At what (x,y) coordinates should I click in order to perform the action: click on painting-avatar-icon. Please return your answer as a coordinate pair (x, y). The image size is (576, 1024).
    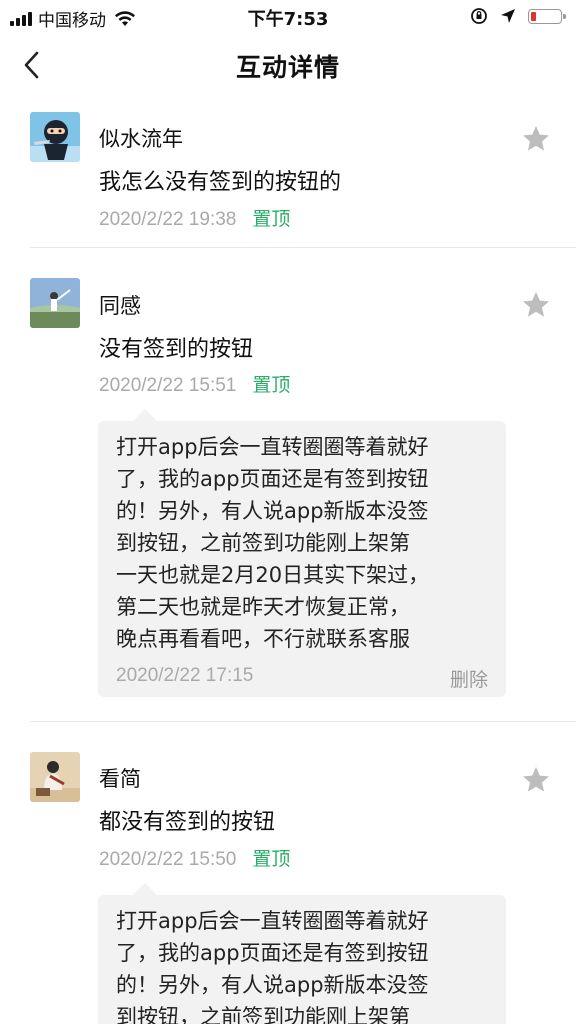
    Looking at the image, I should click on (55, 777).